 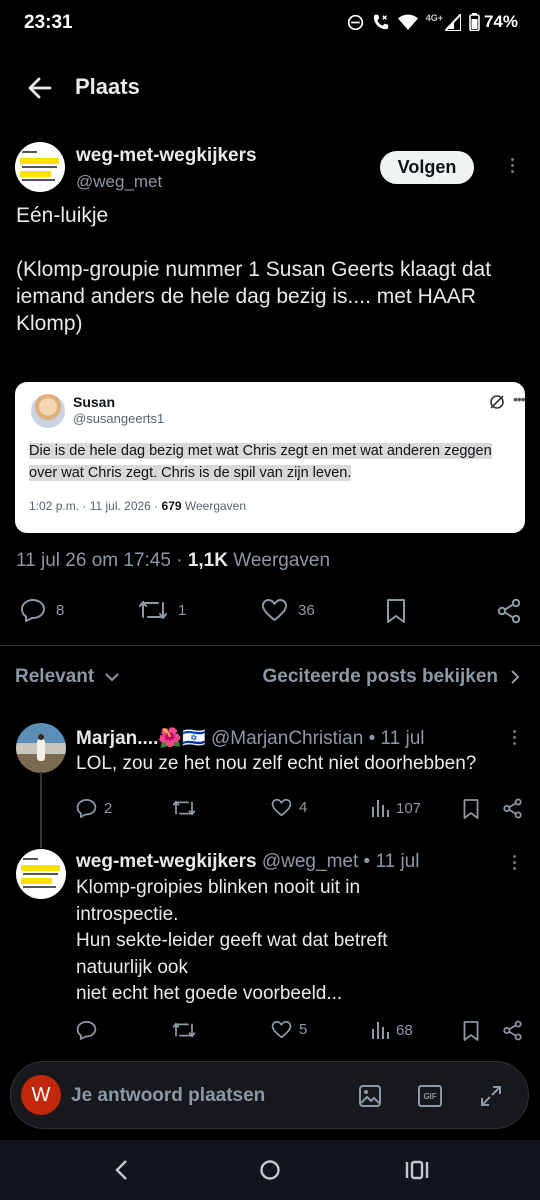 I want to click on post-timestamp: 11 jul 26 om 17:45 · 1,1K Weergaven, so click(x=173, y=561).